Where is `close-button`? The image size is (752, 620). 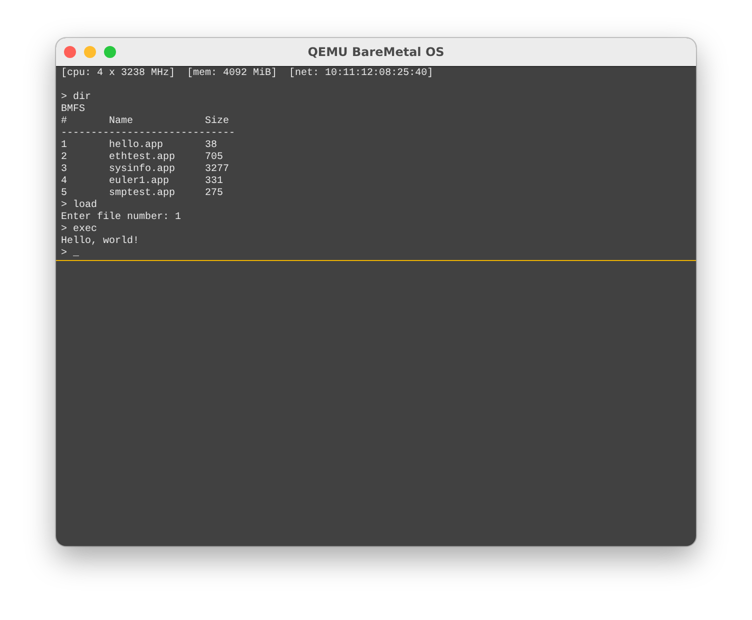 close-button is located at coordinates (70, 52).